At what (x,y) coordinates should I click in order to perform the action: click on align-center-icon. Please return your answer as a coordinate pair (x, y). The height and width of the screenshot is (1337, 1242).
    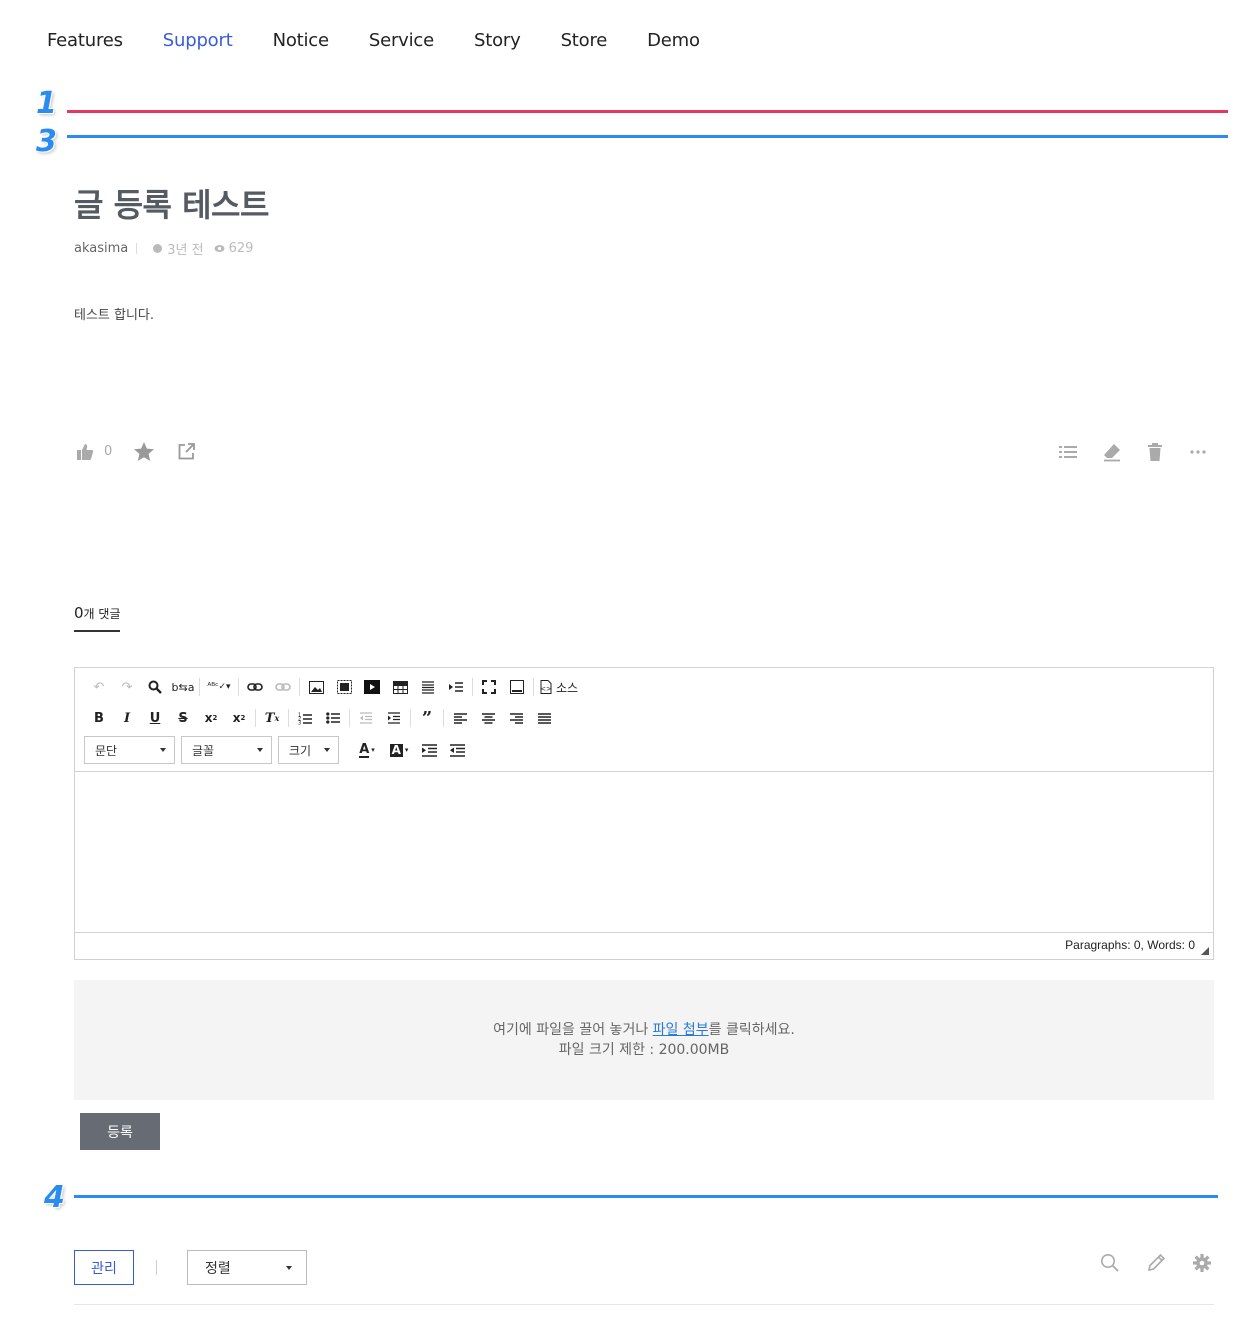
    Looking at the image, I should click on (488, 718).